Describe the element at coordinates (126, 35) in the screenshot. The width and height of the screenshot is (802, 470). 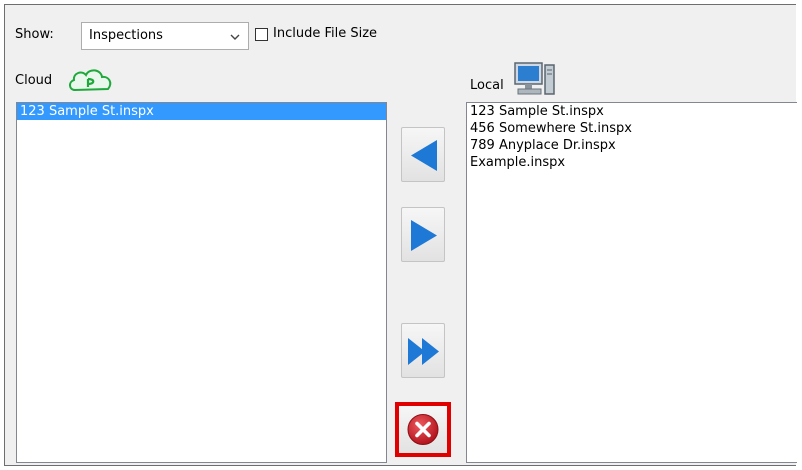
I see `show-dropdown-value: Inspections` at that location.